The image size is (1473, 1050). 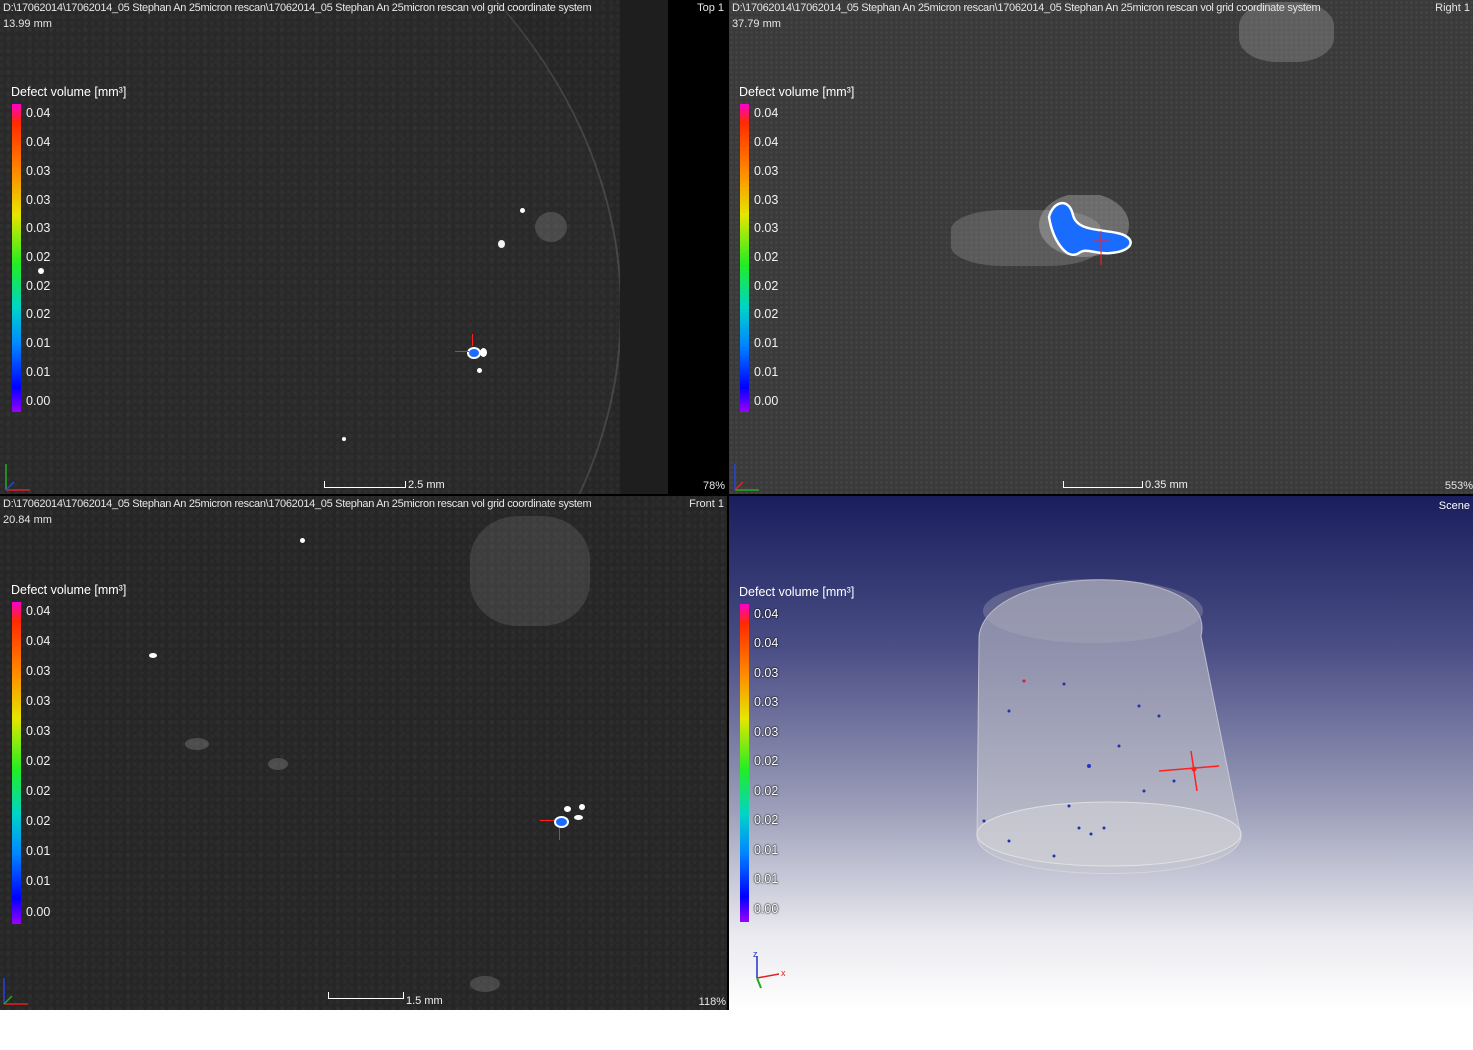 I want to click on slice-depth-label: 37.79 mm, so click(x=756, y=24).